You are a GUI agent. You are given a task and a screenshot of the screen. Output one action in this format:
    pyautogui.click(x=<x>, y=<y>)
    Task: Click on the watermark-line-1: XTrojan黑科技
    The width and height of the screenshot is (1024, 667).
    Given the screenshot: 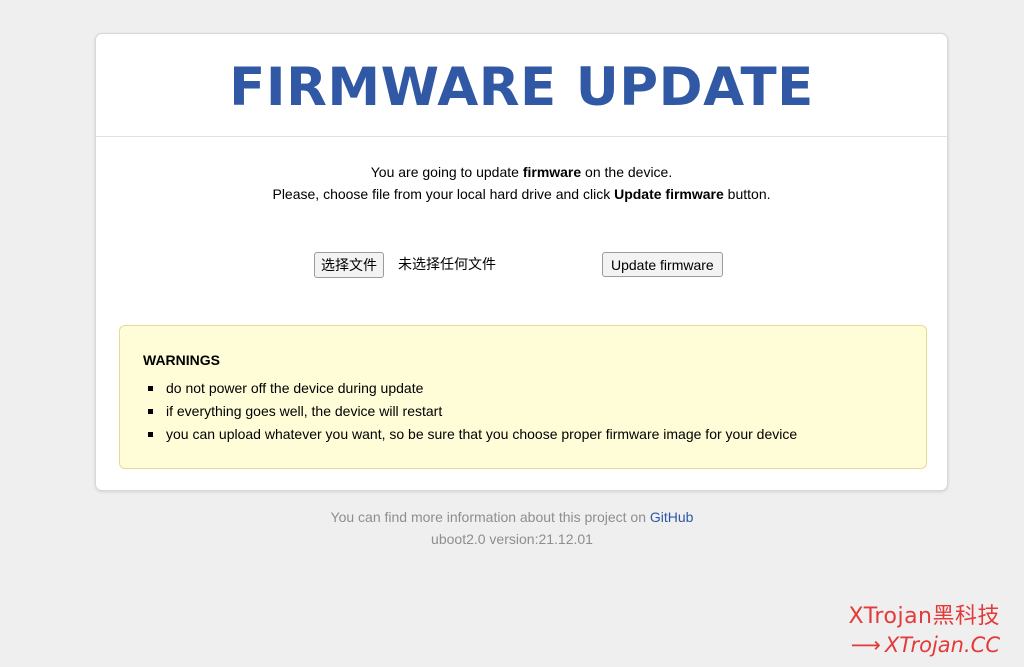 What is the action you would take?
    pyautogui.click(x=924, y=616)
    